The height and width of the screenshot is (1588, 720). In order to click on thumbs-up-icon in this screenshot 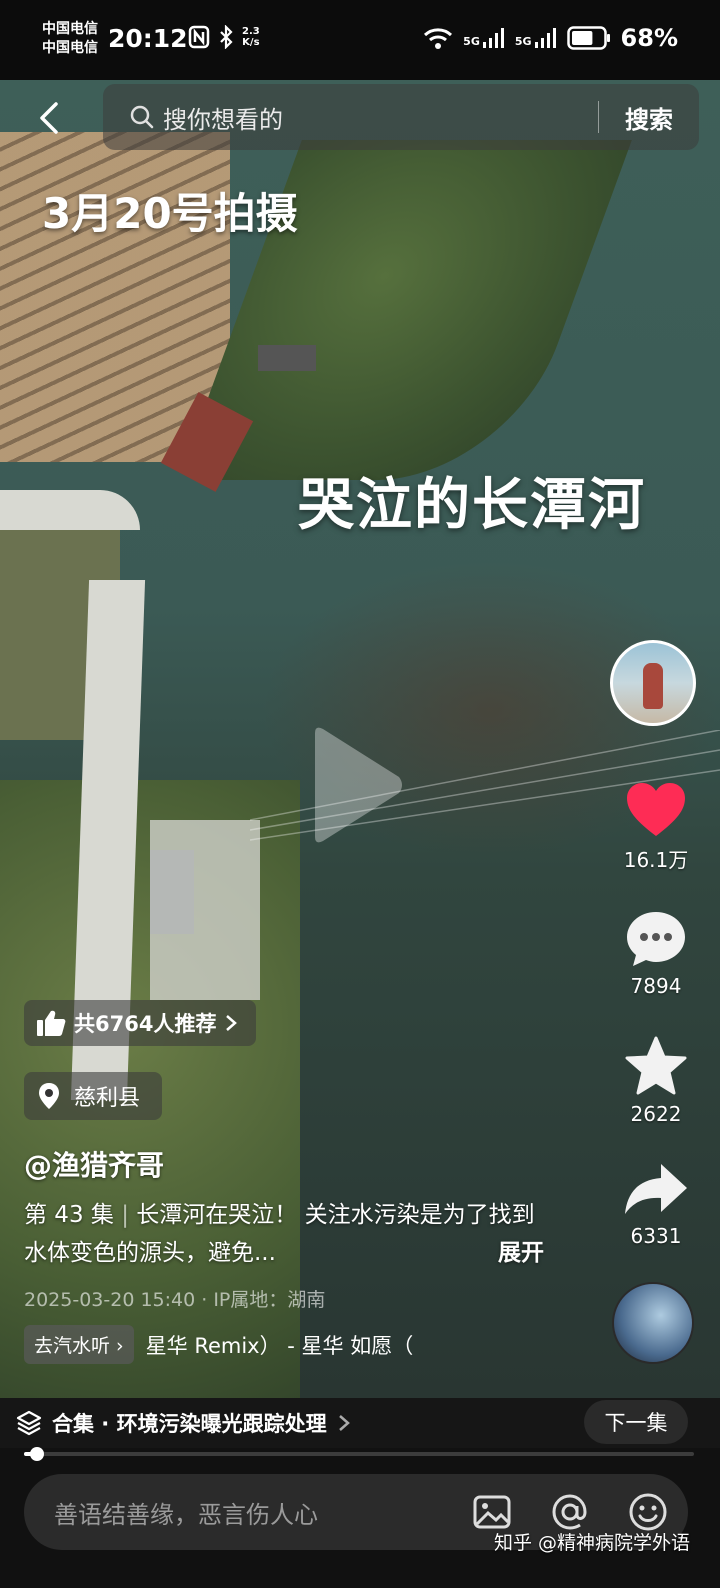, I will do `click(51, 1023)`.